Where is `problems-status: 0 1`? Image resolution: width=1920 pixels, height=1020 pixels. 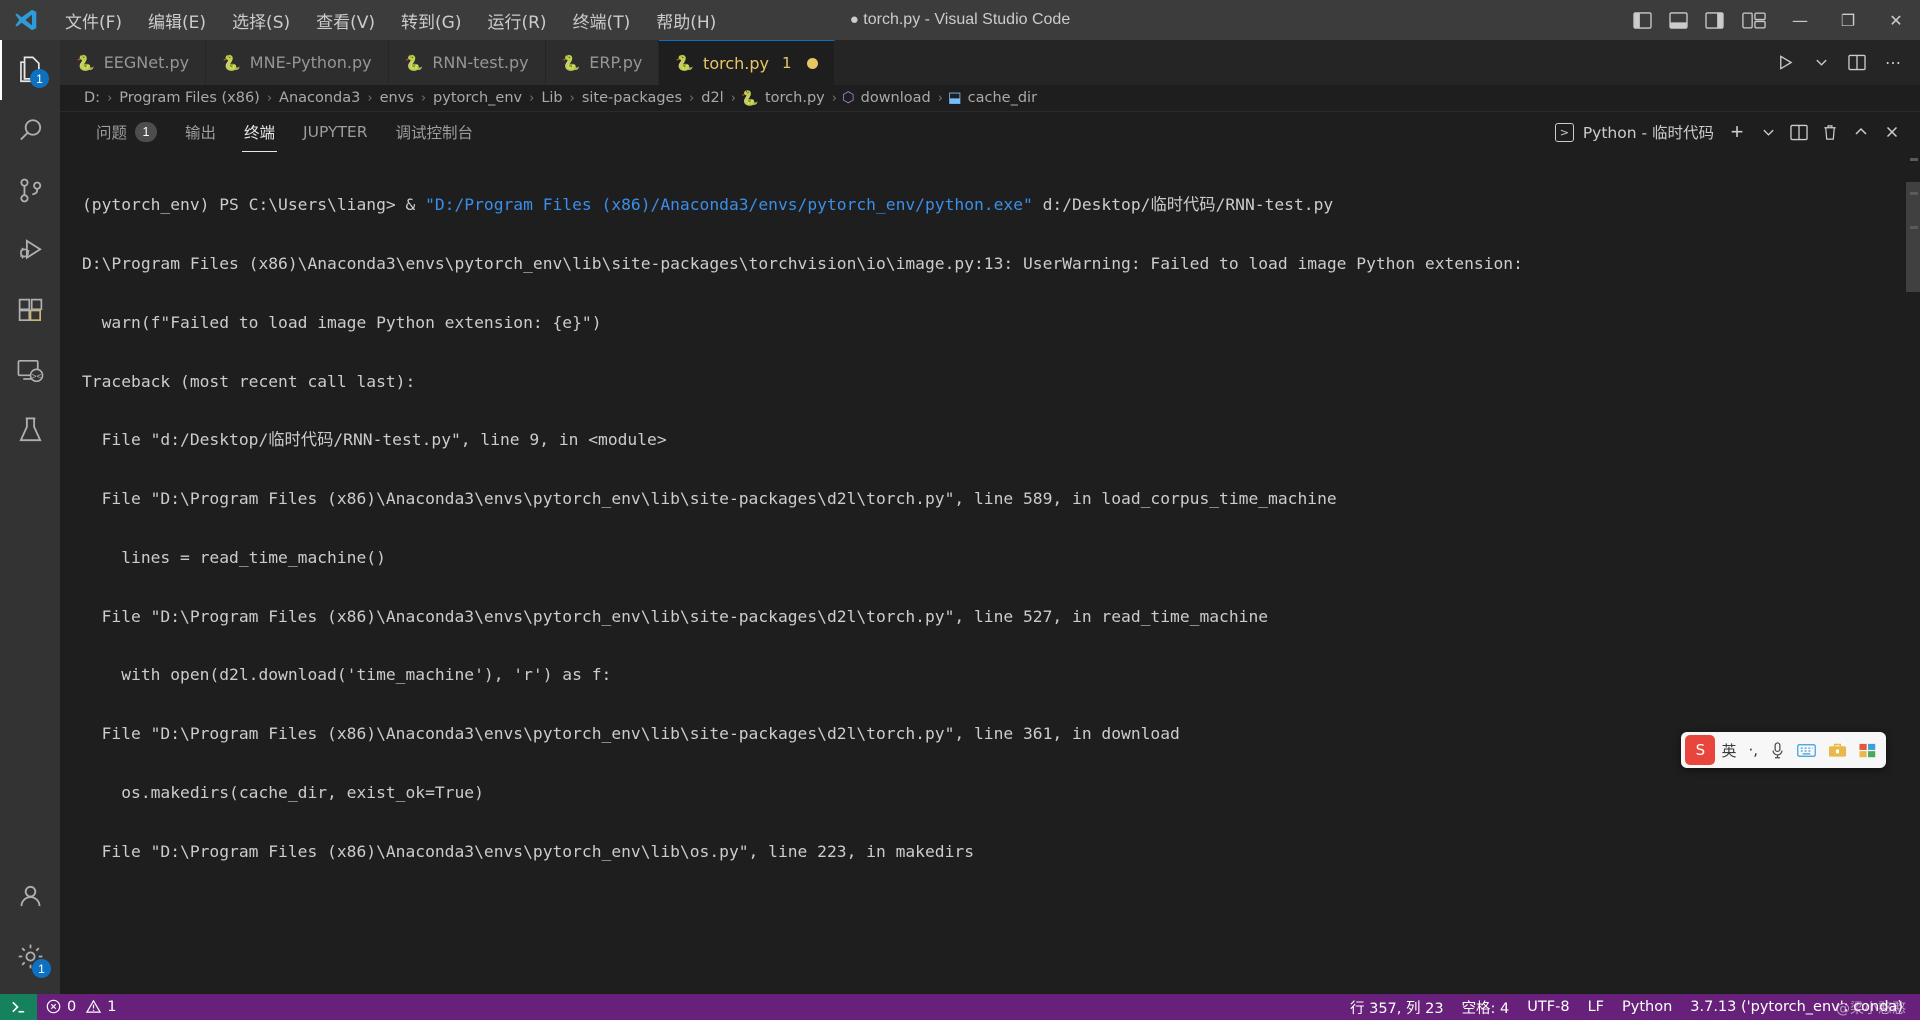 problems-status: 0 1 is located at coordinates (81, 1007).